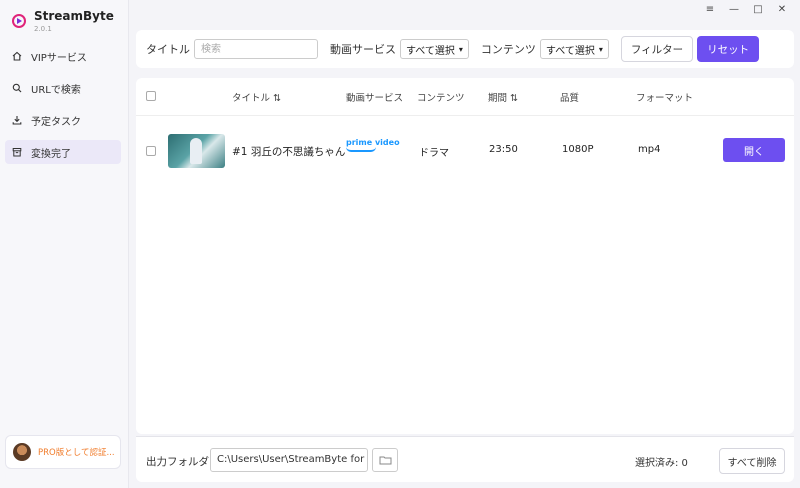 The image size is (800, 488). Describe the element at coordinates (754, 150) in the screenshot. I see `open-button: 開く` at that location.